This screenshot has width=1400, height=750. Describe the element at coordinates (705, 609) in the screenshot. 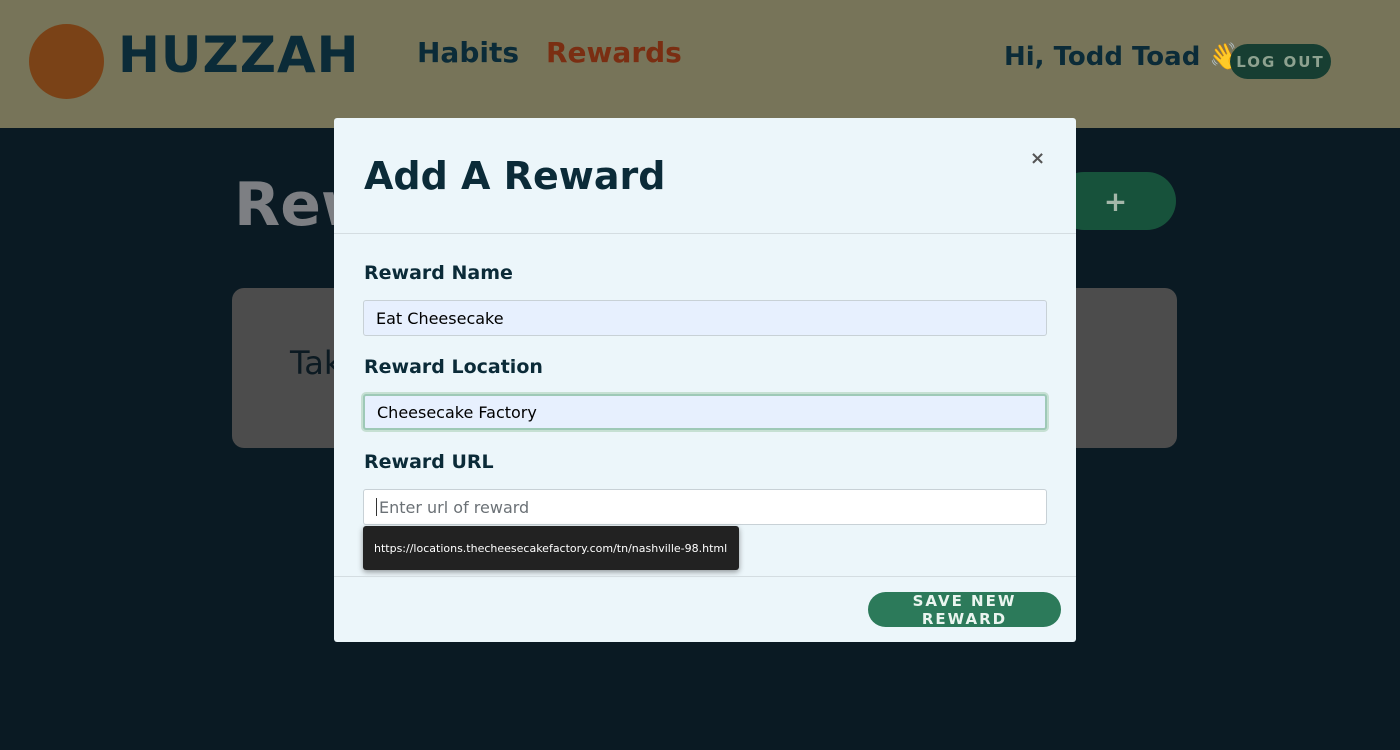

I see `modal-footer: SAVE NEW REWARD` at that location.